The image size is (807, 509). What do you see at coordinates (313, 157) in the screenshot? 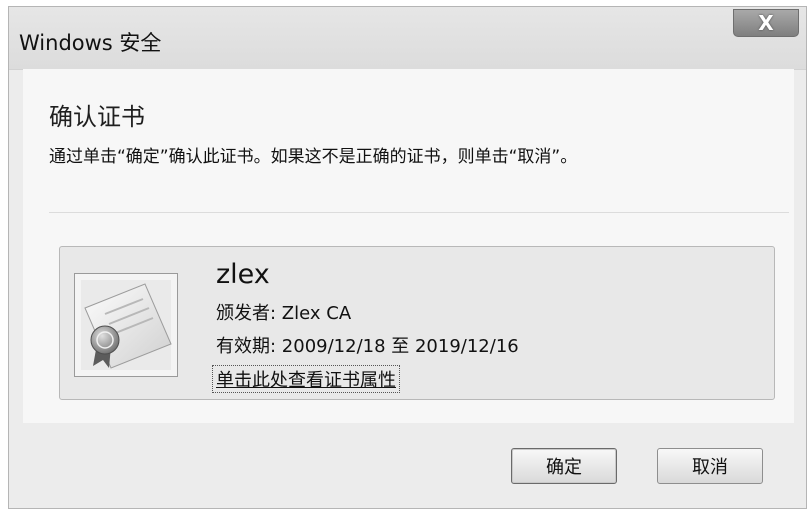
I see `dialog-description: 通过单击“确定”确认此证书。如果这不是正确的证书，则单击“取消”。` at bounding box center [313, 157].